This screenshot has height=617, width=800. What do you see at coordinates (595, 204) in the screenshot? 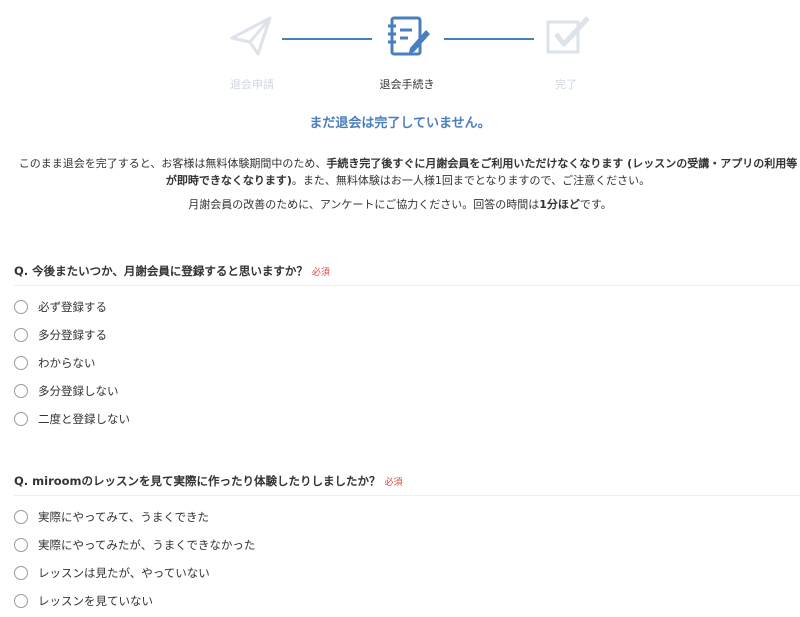
I see `survey-note-suffix: です。` at bounding box center [595, 204].